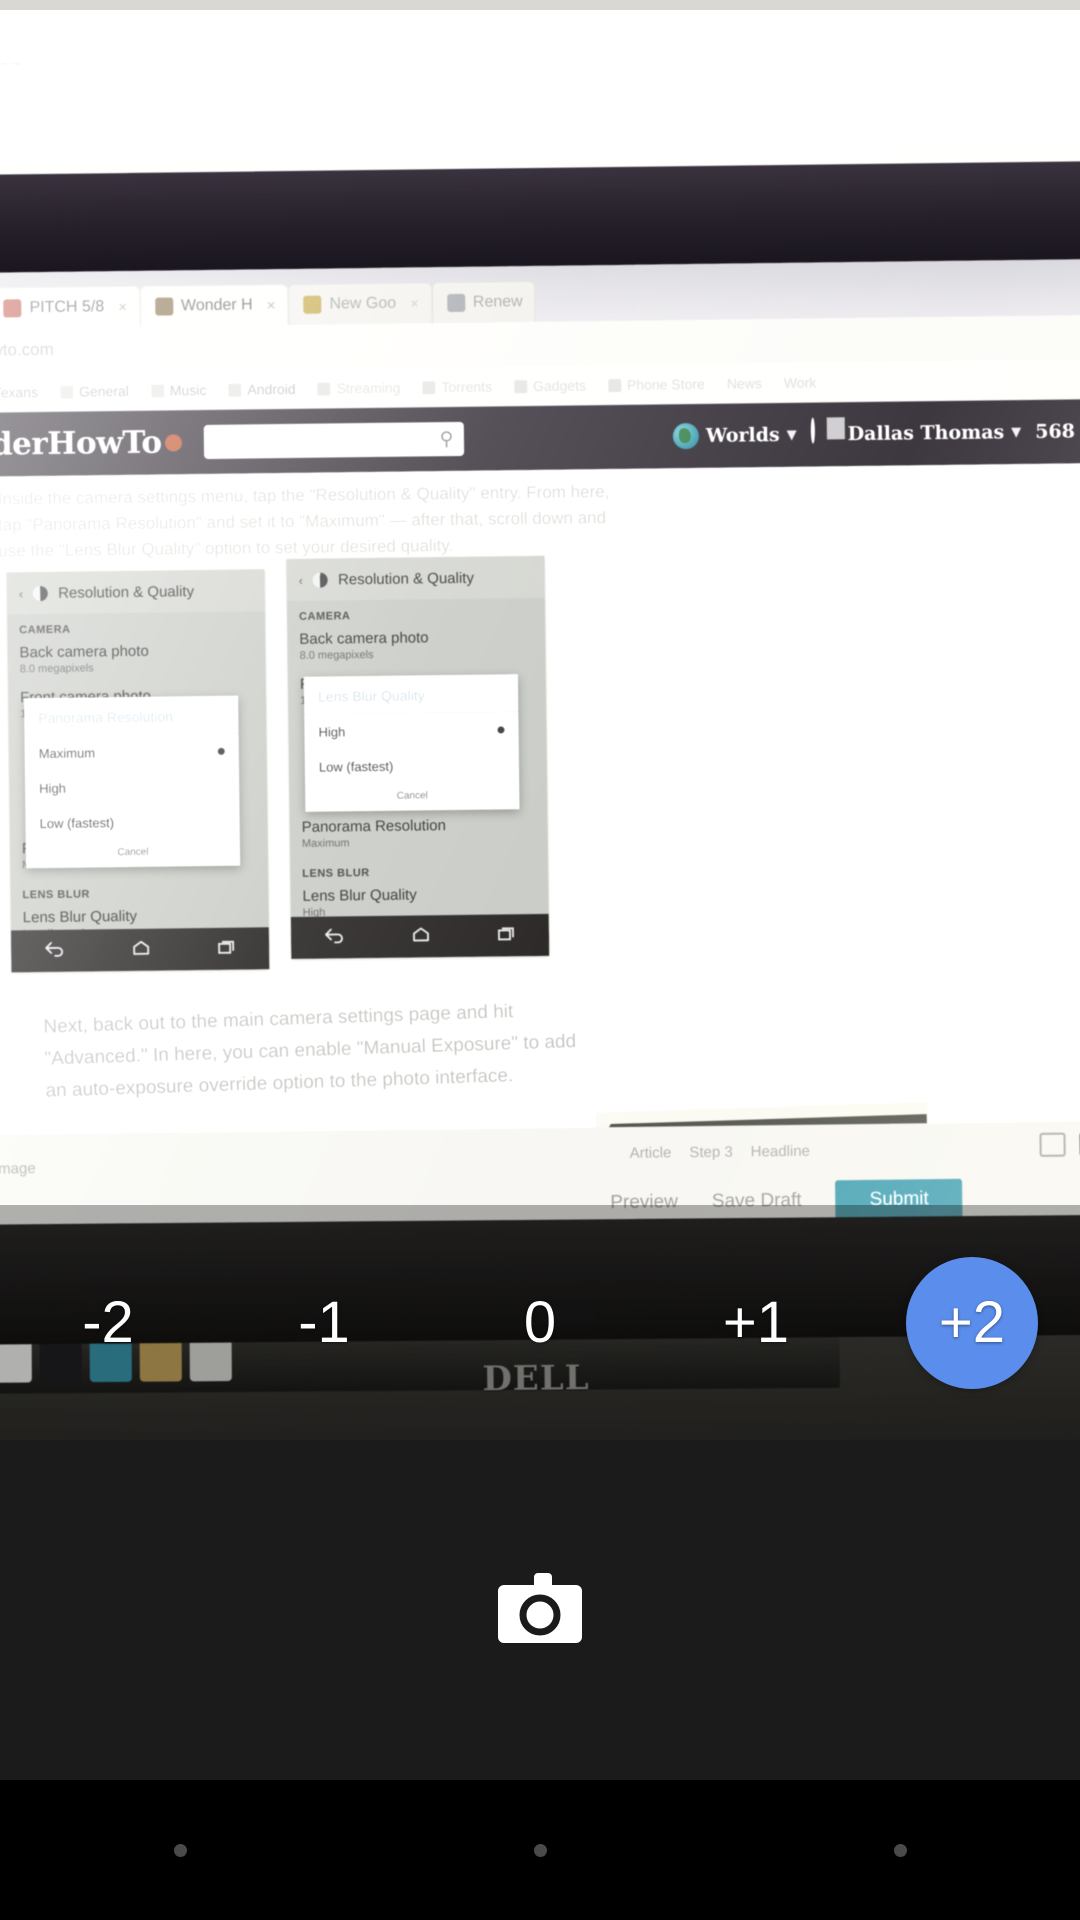 The width and height of the screenshot is (1080, 1920). What do you see at coordinates (271, 389) in the screenshot?
I see `bookmark-label: Android` at bounding box center [271, 389].